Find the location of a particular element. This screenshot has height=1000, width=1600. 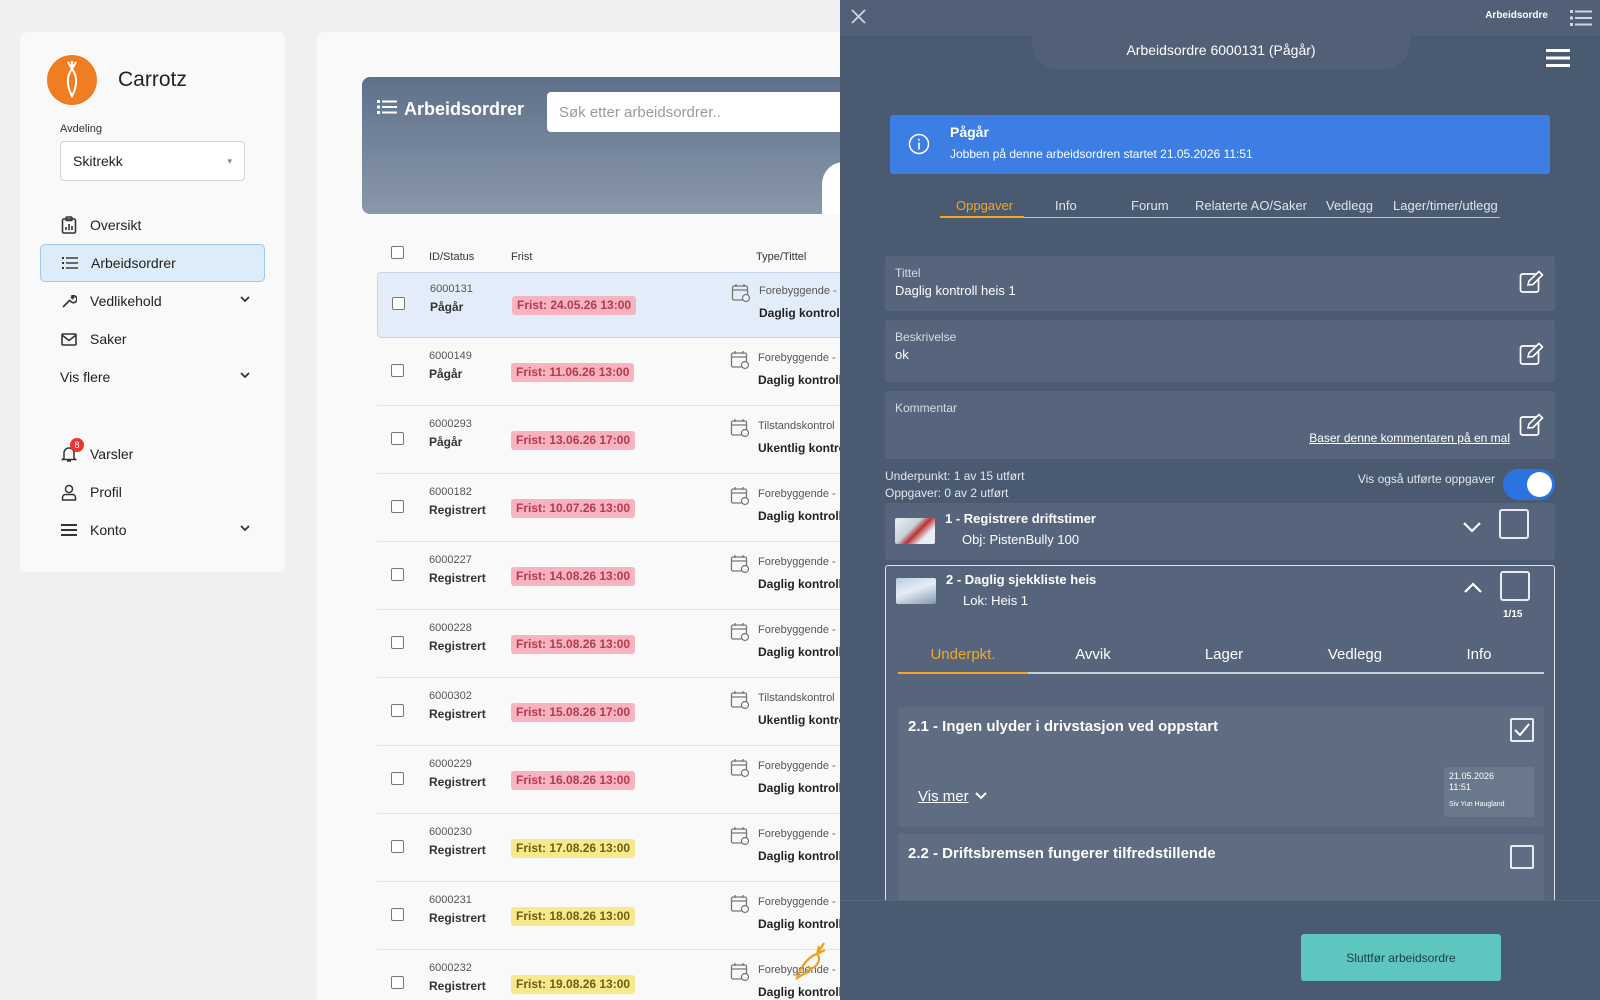

description-field: Beskrivelse ok is located at coordinates (1220, 351).